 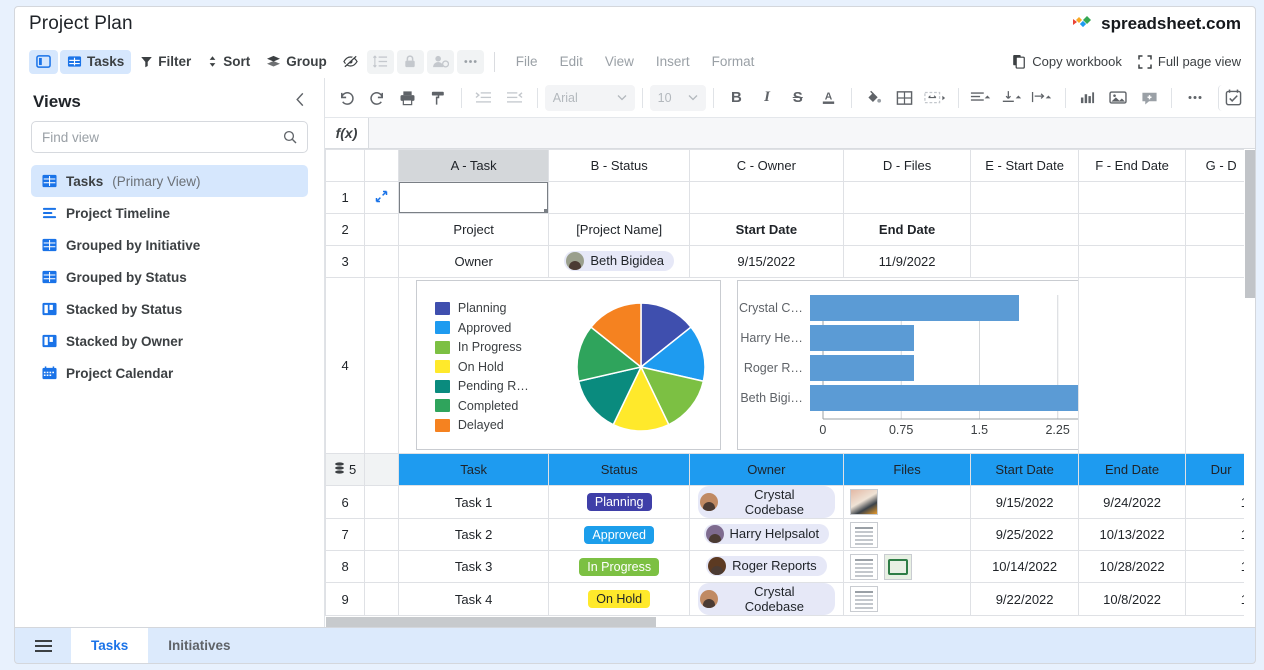 I want to click on cell-status: Planning, so click(x=619, y=502).